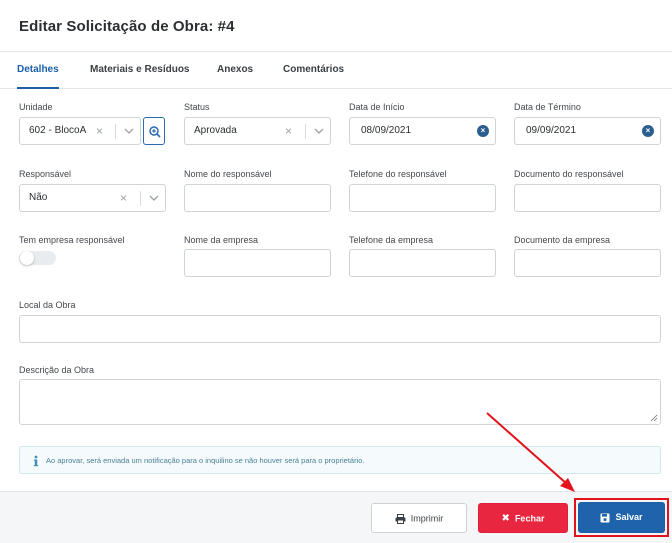 Image resolution: width=672 pixels, height=543 pixels. I want to click on unidade-search-button, so click(154, 131).